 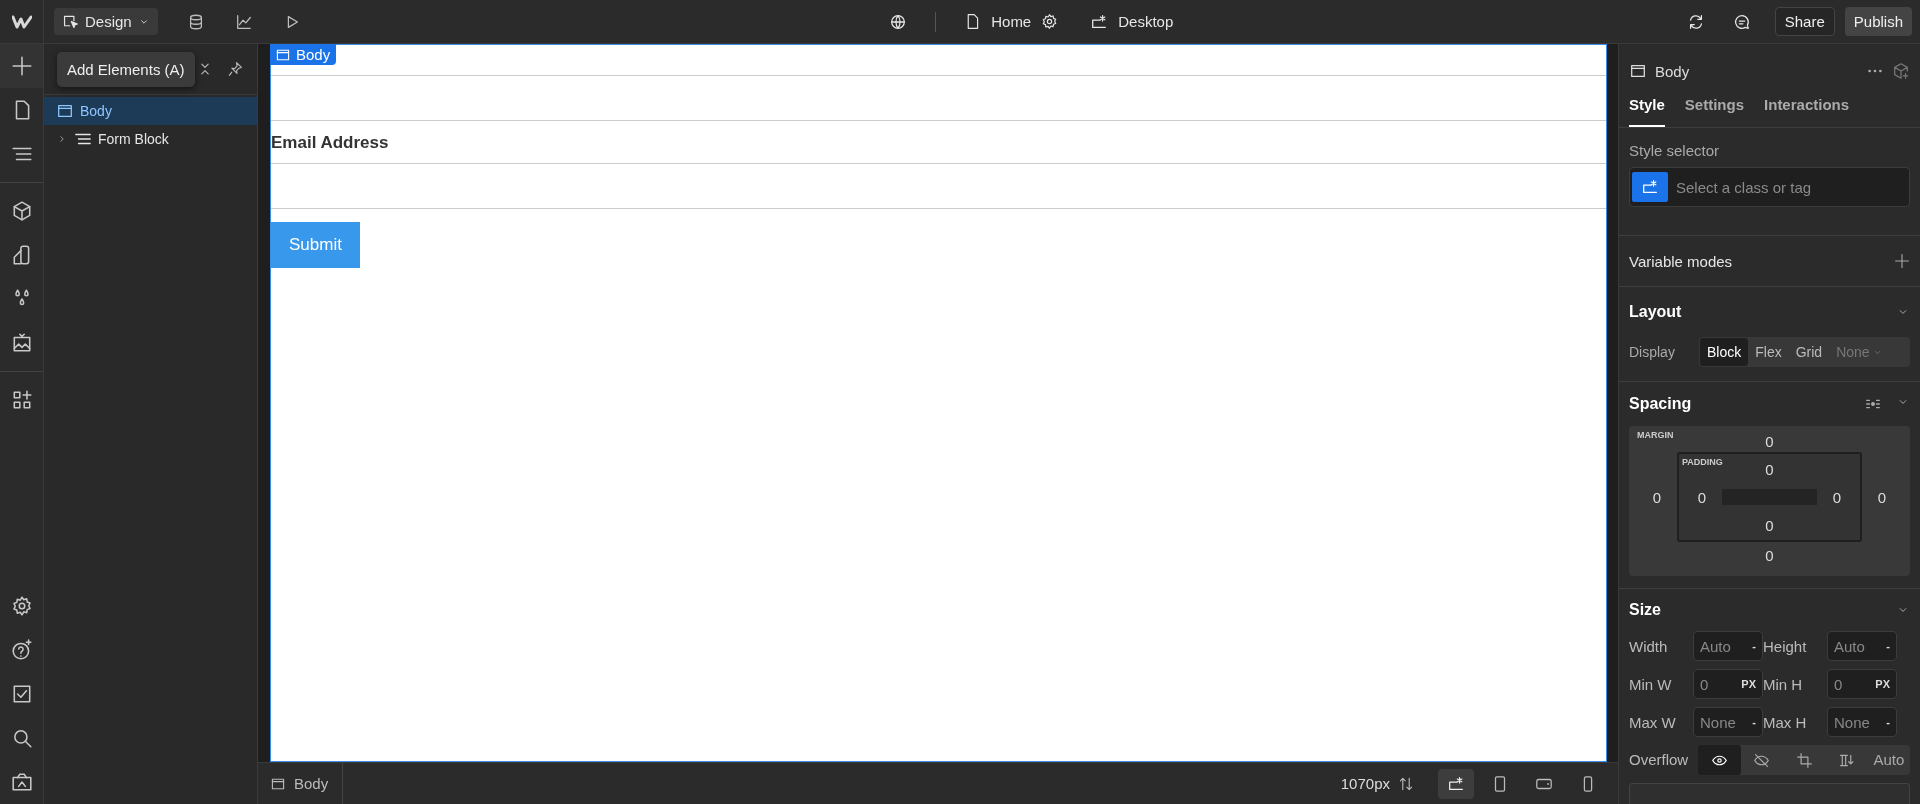 What do you see at coordinates (1762, 760) in the screenshot?
I see `eye-slash-icon` at bounding box center [1762, 760].